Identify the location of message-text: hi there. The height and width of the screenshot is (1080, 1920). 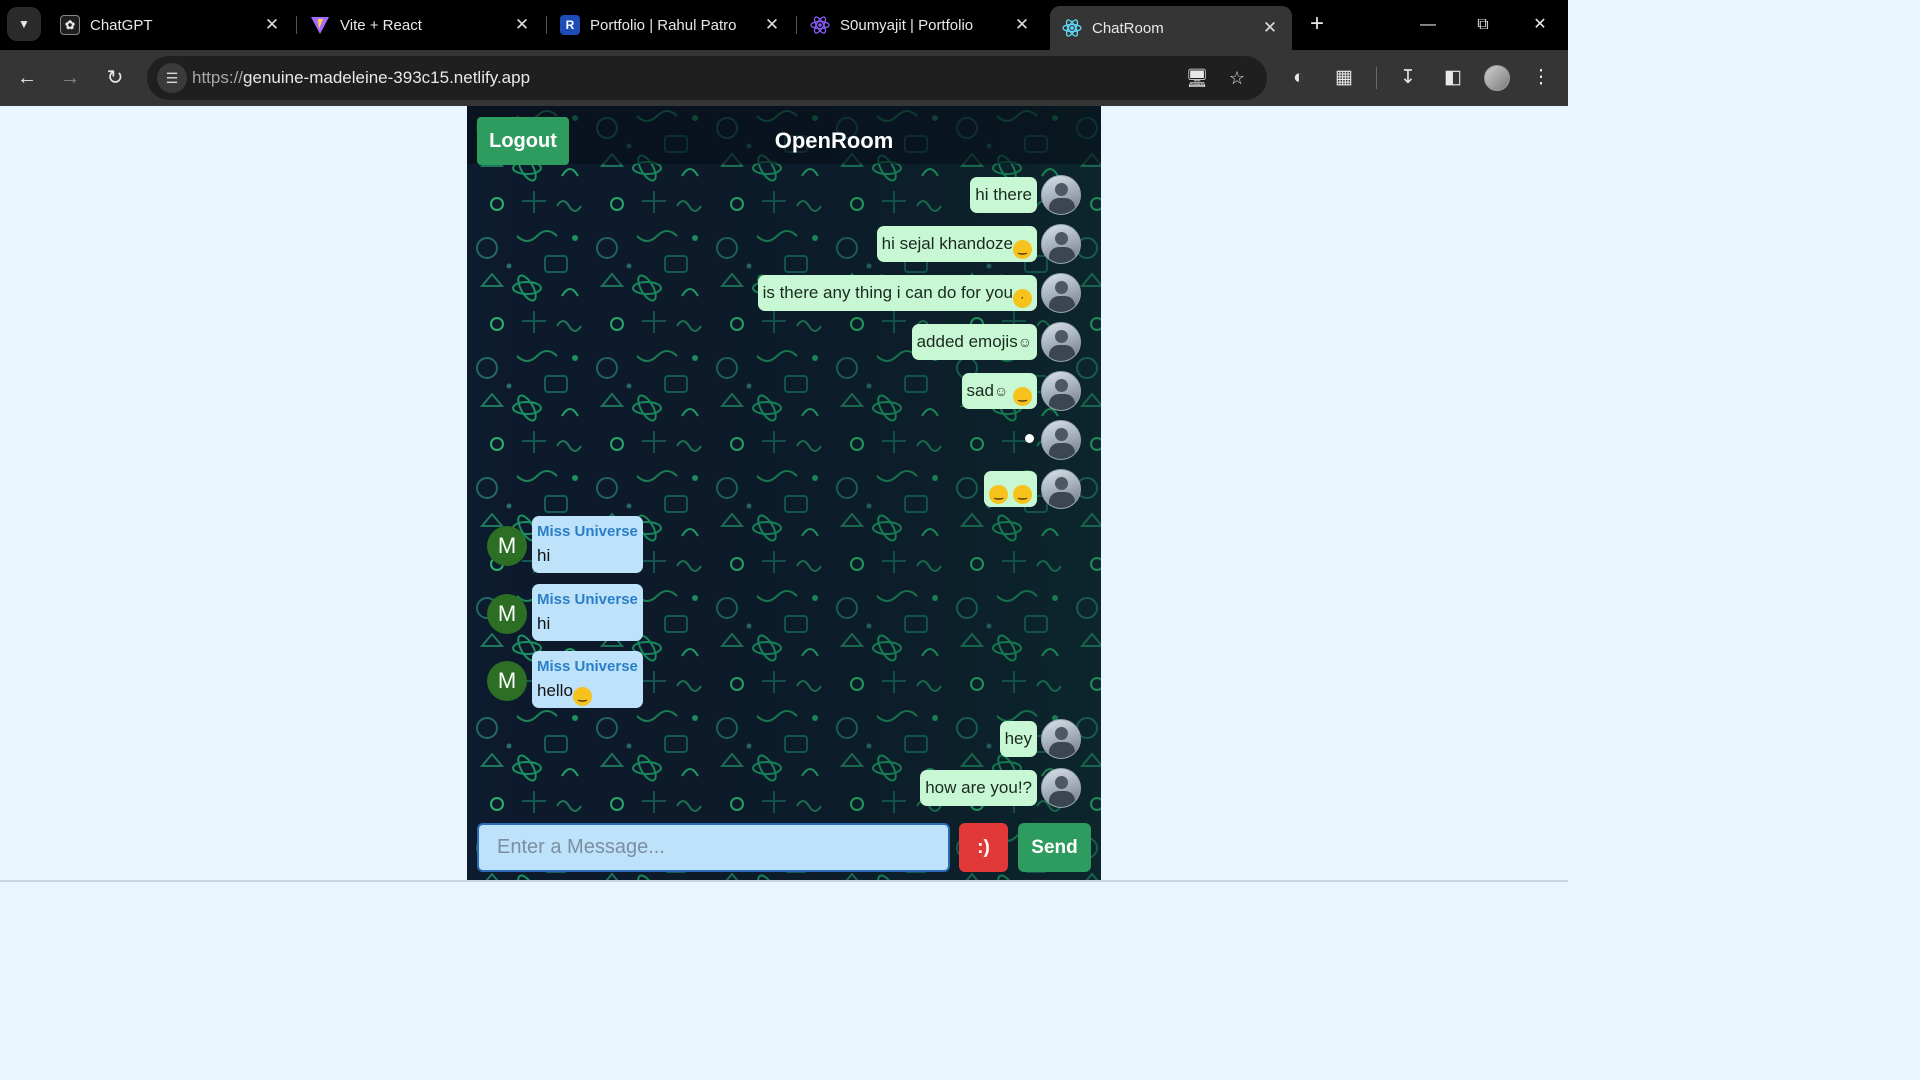
(1003, 194).